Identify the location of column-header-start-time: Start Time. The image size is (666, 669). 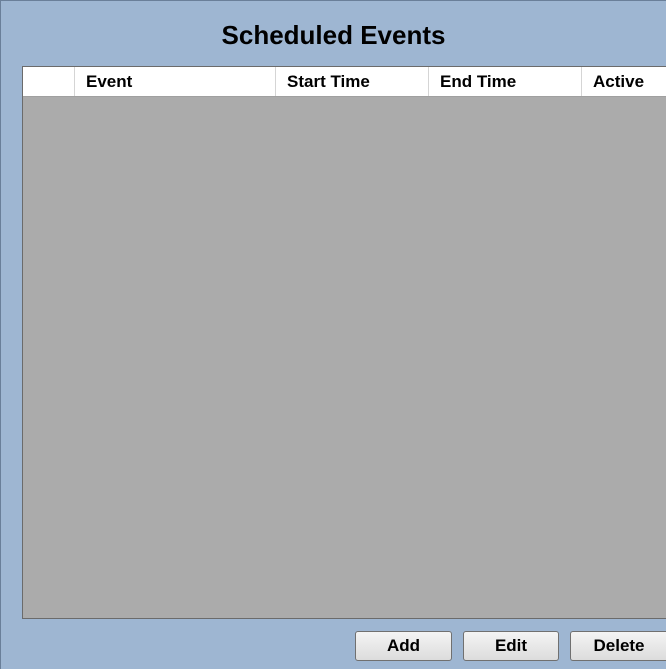
(352, 81).